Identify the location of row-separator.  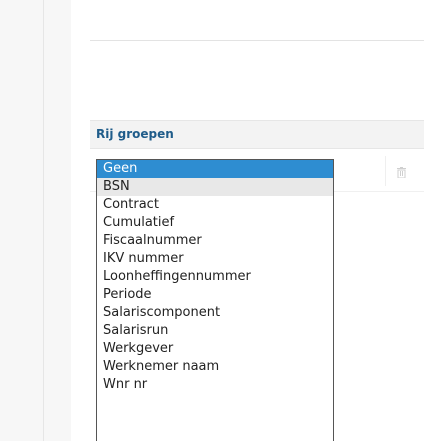
(385, 171).